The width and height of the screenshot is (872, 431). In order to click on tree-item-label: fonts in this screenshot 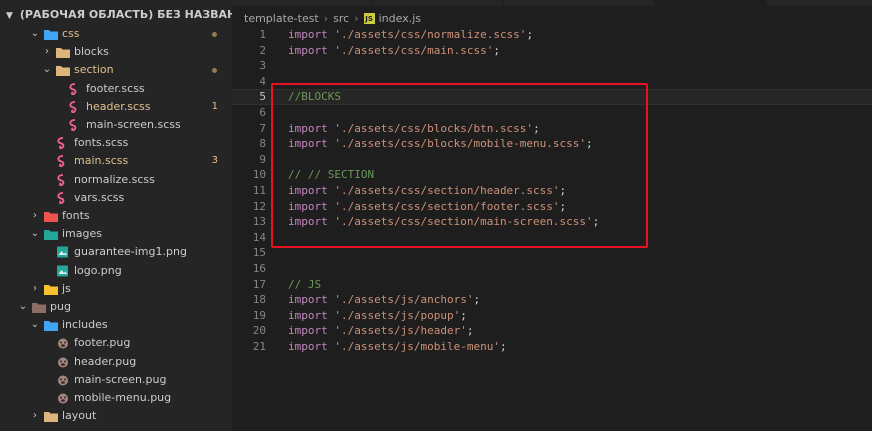, I will do `click(76, 215)`.